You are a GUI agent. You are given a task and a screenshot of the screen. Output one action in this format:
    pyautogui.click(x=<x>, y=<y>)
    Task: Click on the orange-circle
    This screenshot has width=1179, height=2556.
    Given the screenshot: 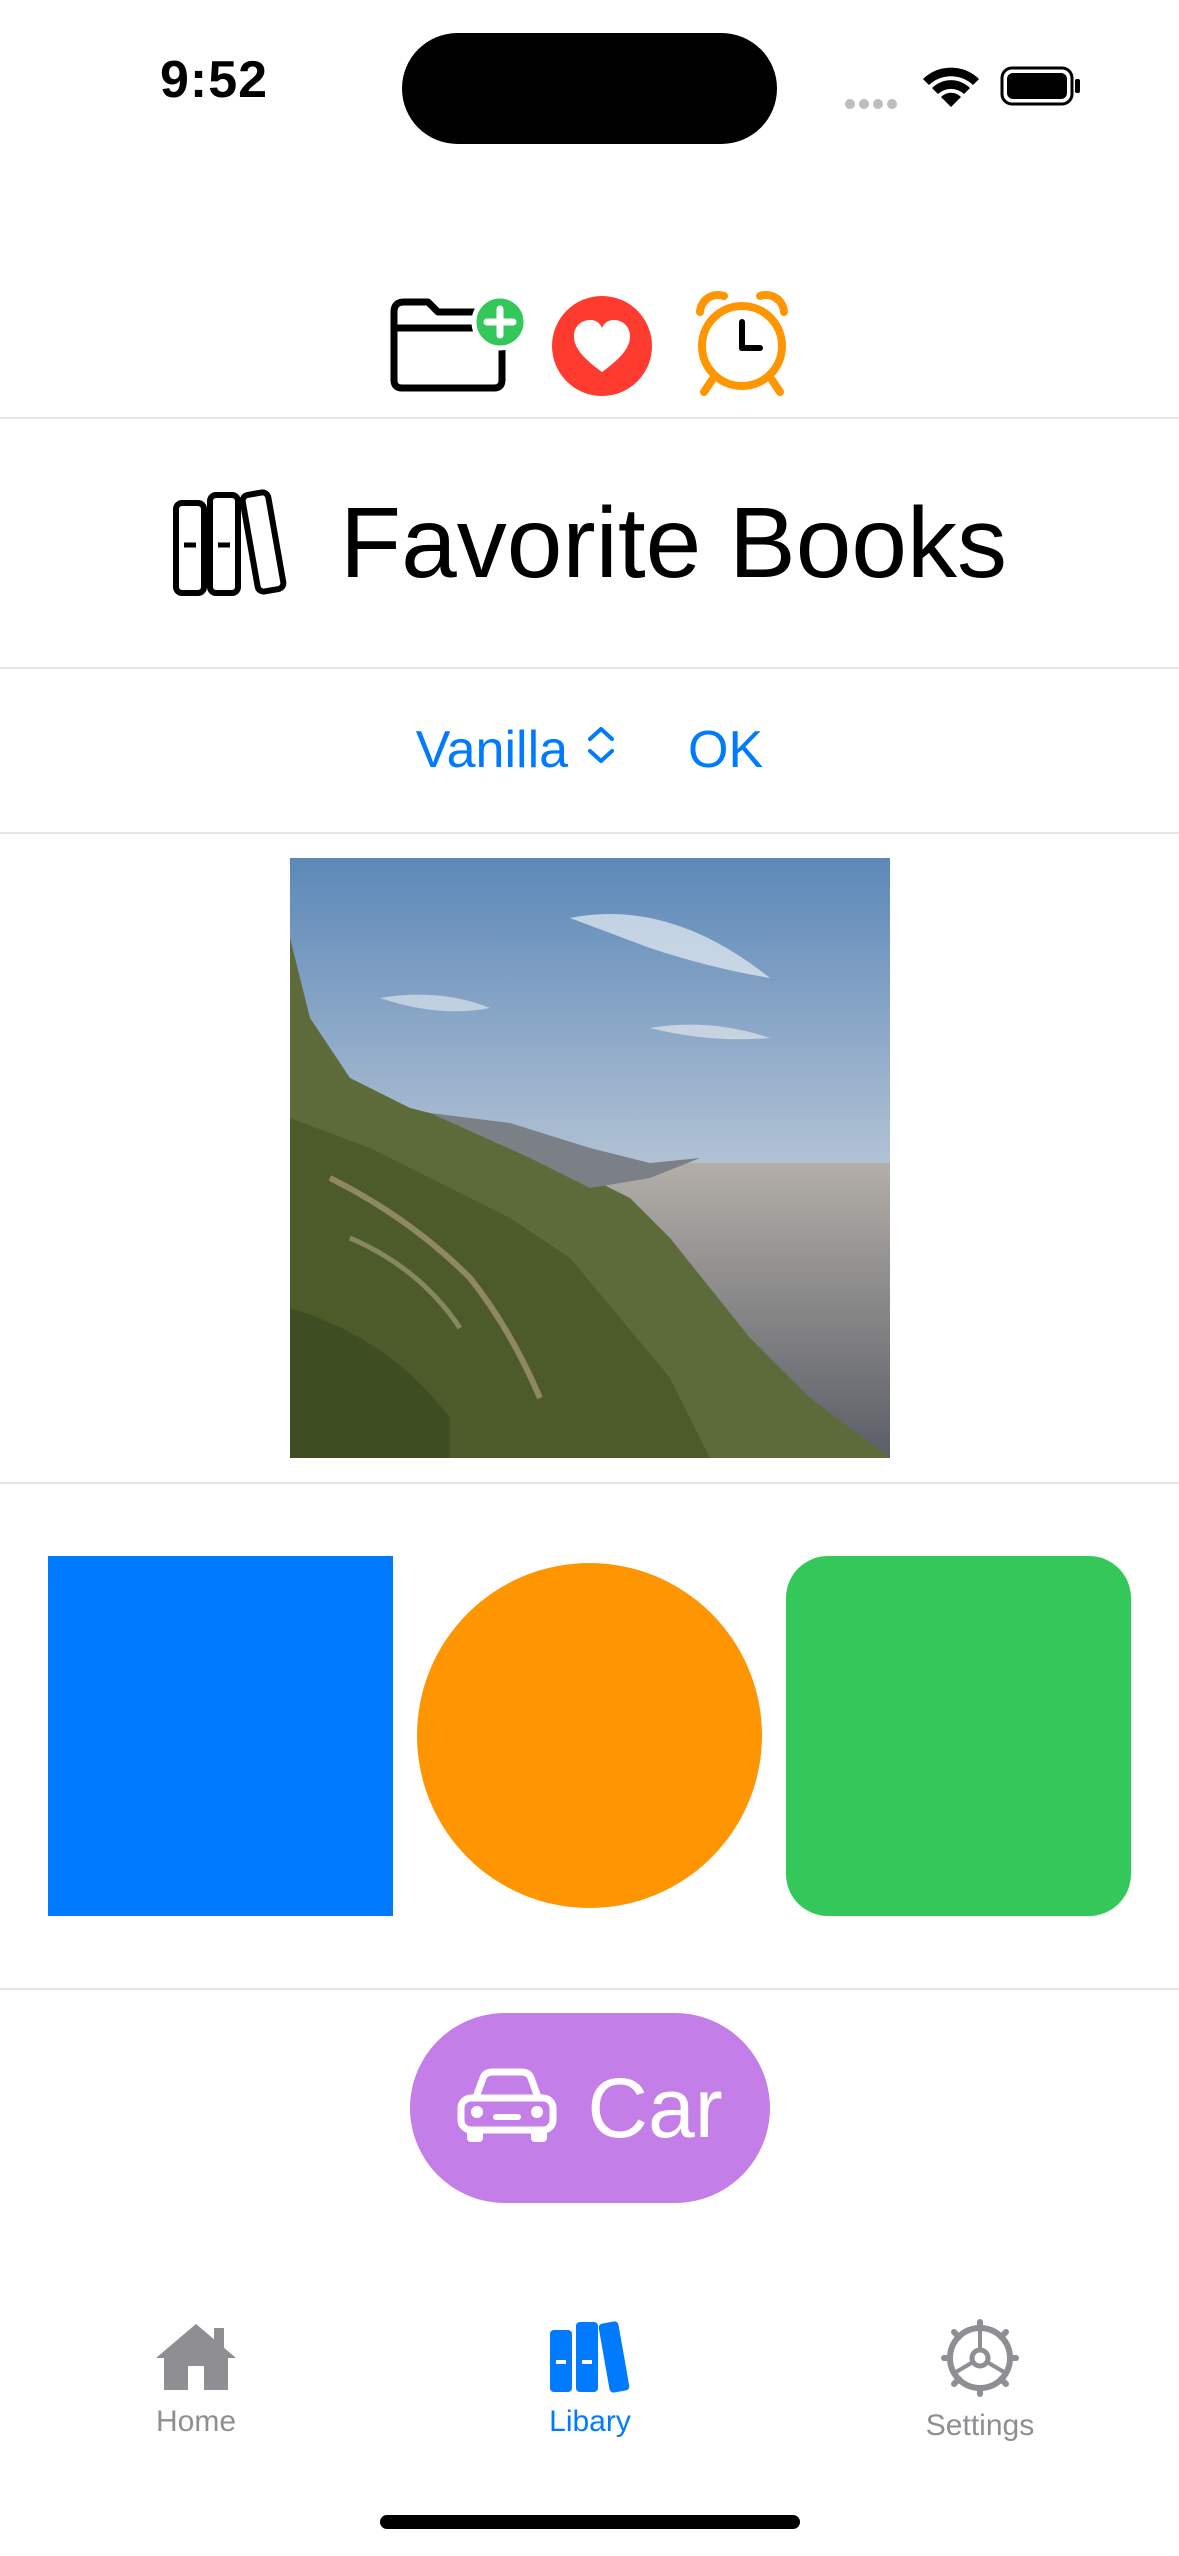 What is the action you would take?
    pyautogui.click(x=589, y=1735)
    